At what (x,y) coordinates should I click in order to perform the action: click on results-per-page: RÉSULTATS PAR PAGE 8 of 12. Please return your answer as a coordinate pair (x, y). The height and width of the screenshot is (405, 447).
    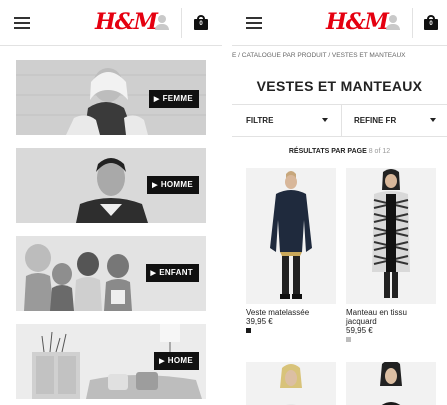
    Looking at the image, I should click on (339, 151).